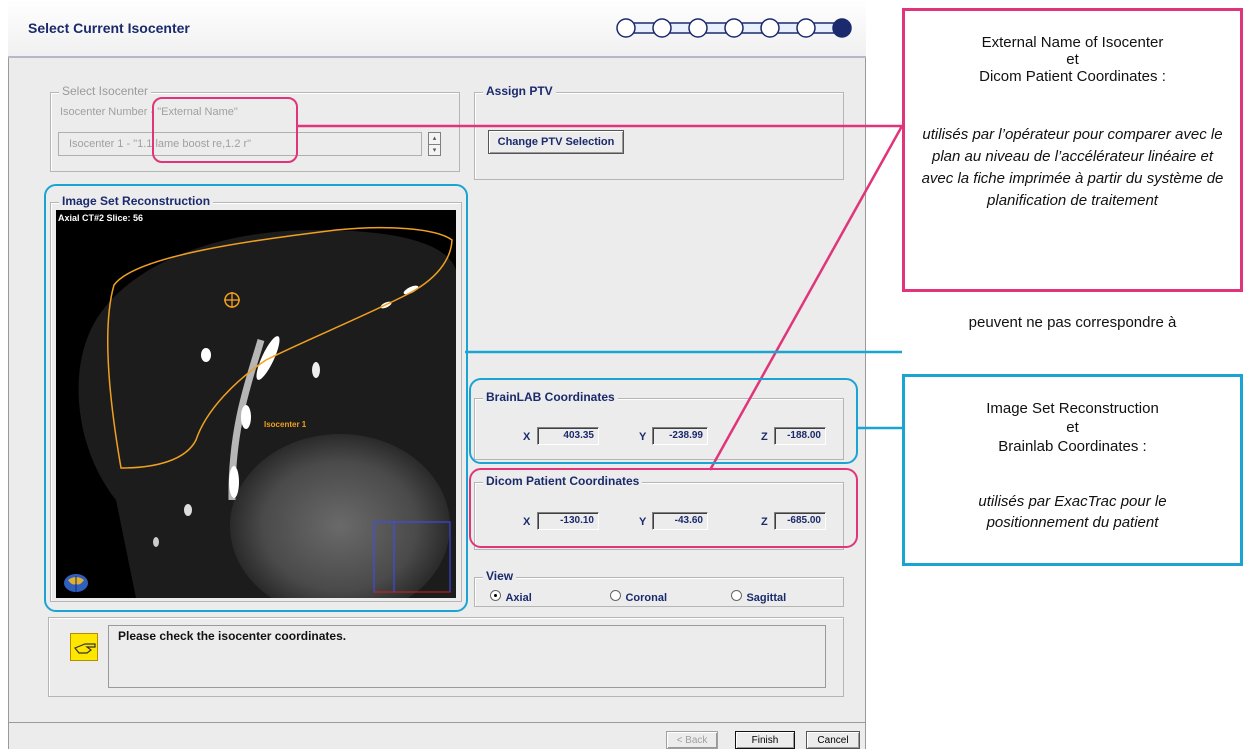  I want to click on blue-callout-title-2: et, so click(1072, 427).